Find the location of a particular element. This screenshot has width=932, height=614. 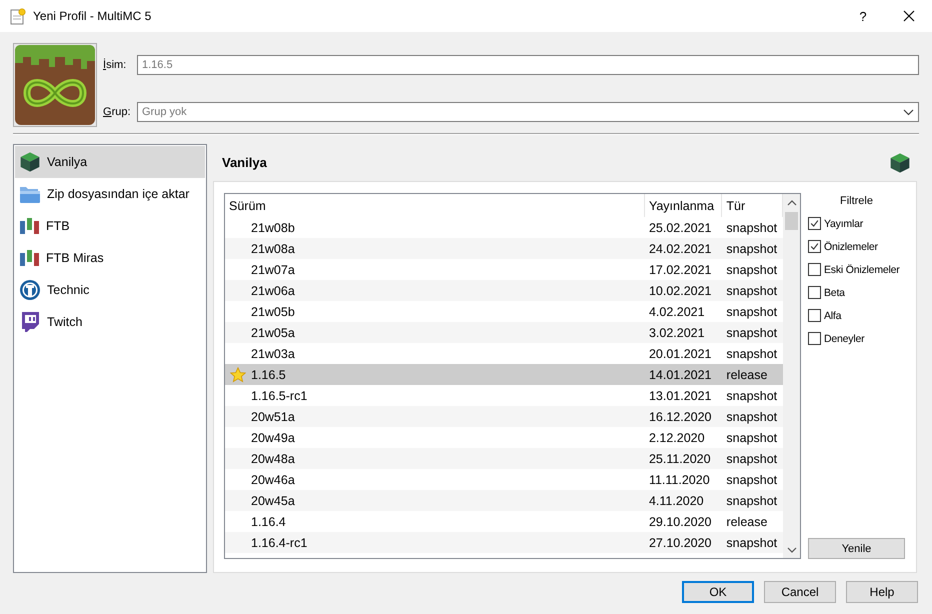

version-name: 21w08b is located at coordinates (273, 227).